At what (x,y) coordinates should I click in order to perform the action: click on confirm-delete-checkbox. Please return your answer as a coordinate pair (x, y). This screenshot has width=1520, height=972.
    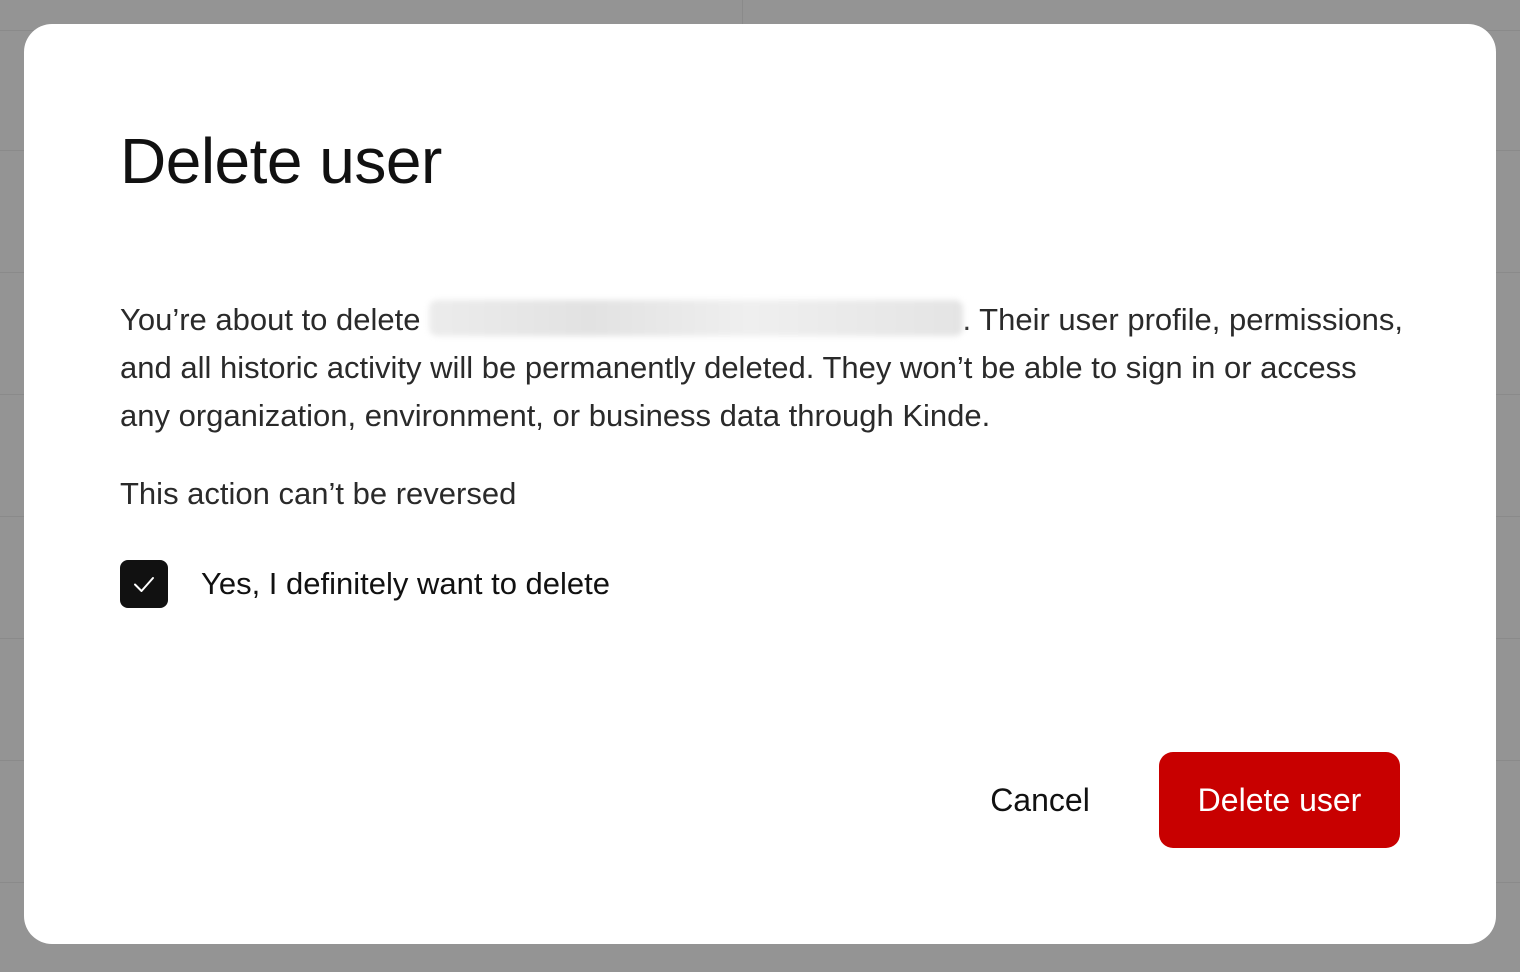
    Looking at the image, I should click on (144, 584).